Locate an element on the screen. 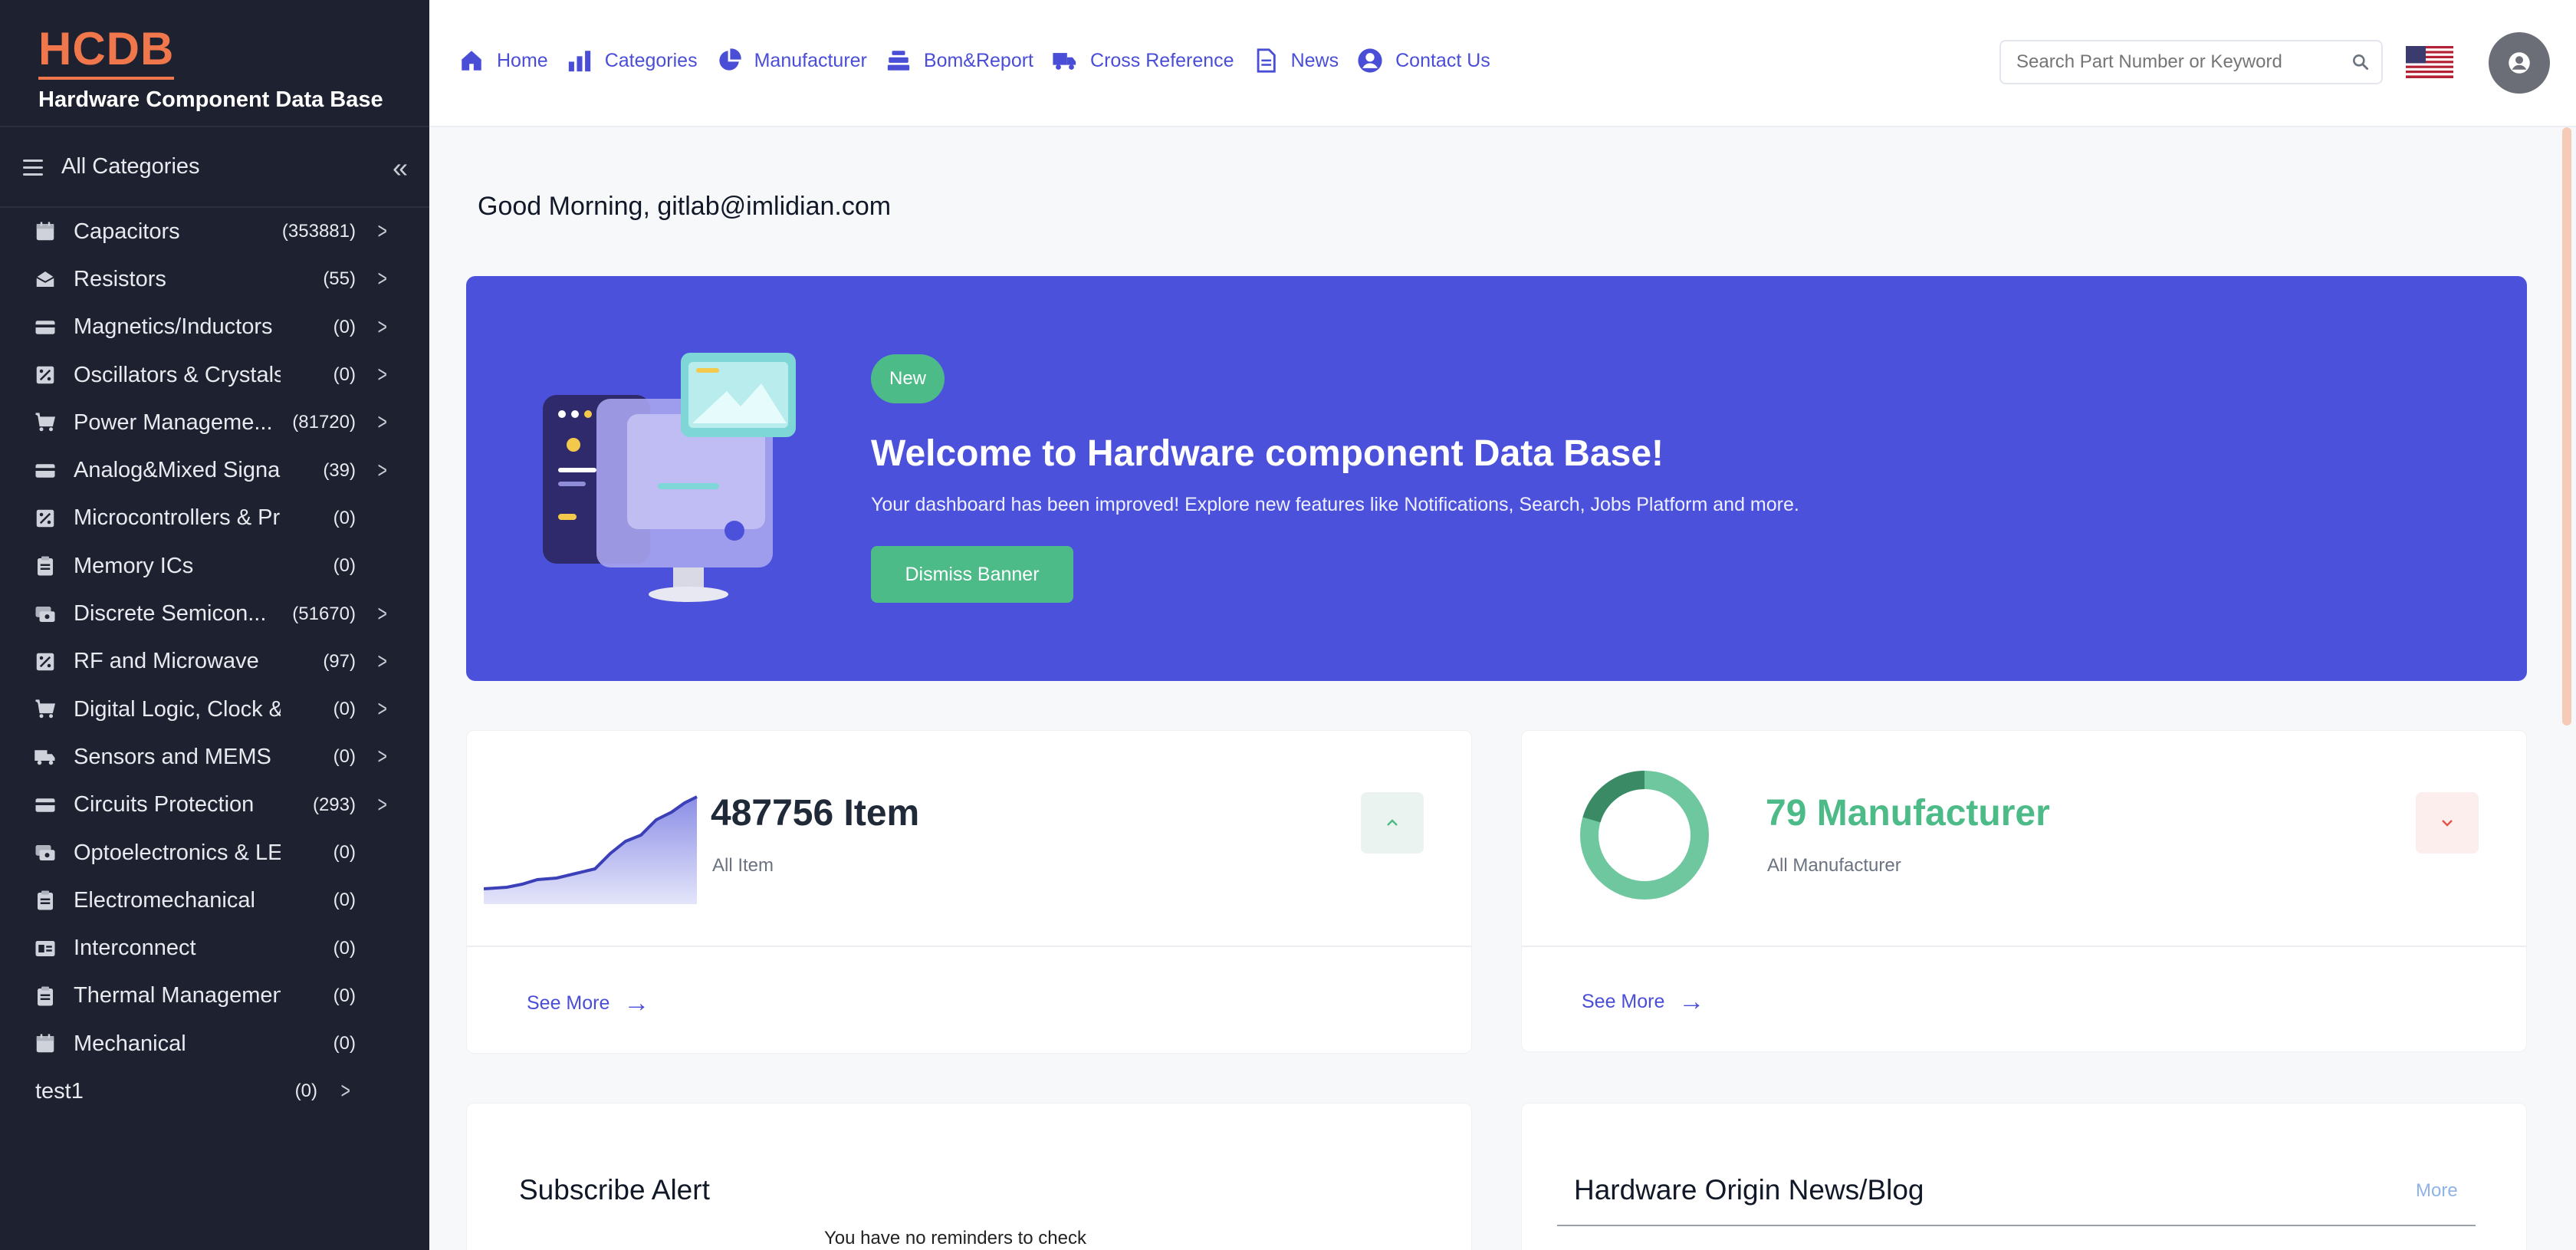 This screenshot has height=1250, width=2576. user-avatar-icon is located at coordinates (2519, 63).